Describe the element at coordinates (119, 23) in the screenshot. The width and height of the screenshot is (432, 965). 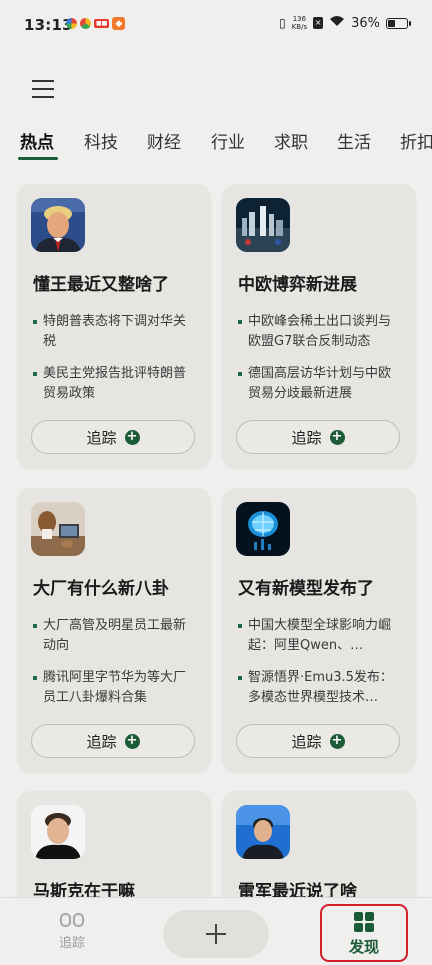
I see `app-notification-icon: ◆` at that location.